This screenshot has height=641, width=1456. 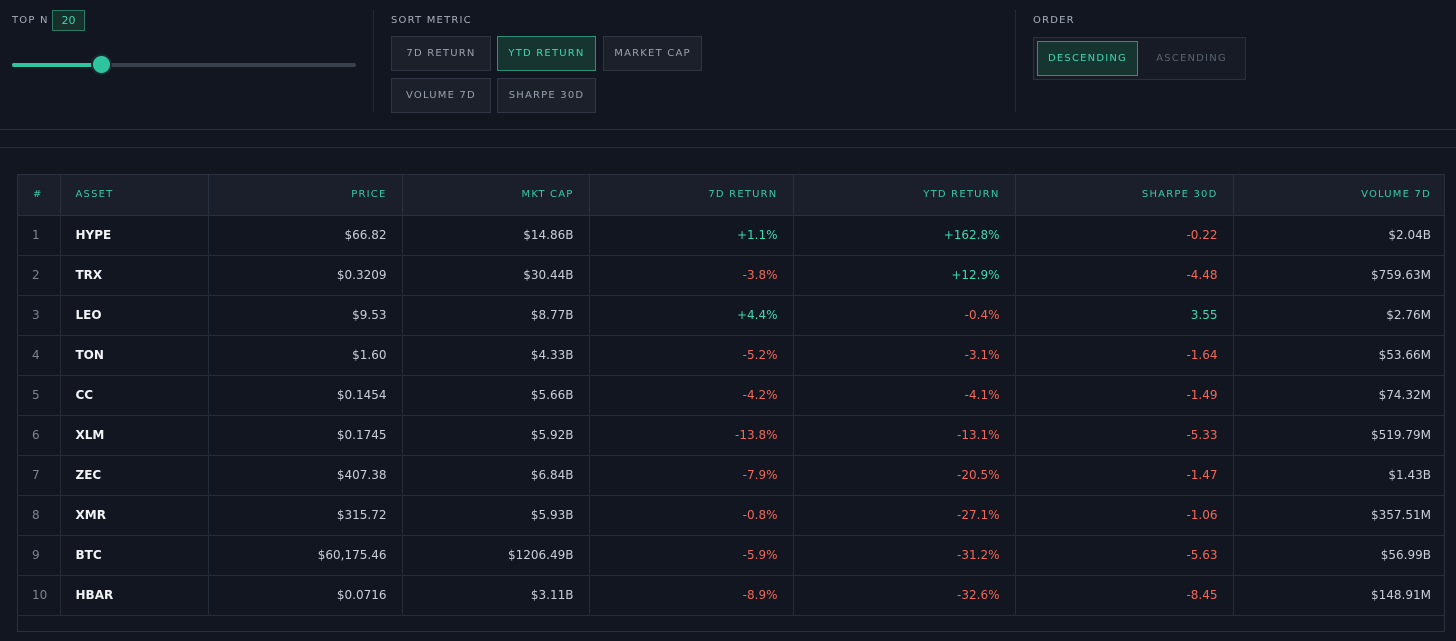 What do you see at coordinates (1338, 475) in the screenshot?
I see `cell-volume-7d: $1.43B` at bounding box center [1338, 475].